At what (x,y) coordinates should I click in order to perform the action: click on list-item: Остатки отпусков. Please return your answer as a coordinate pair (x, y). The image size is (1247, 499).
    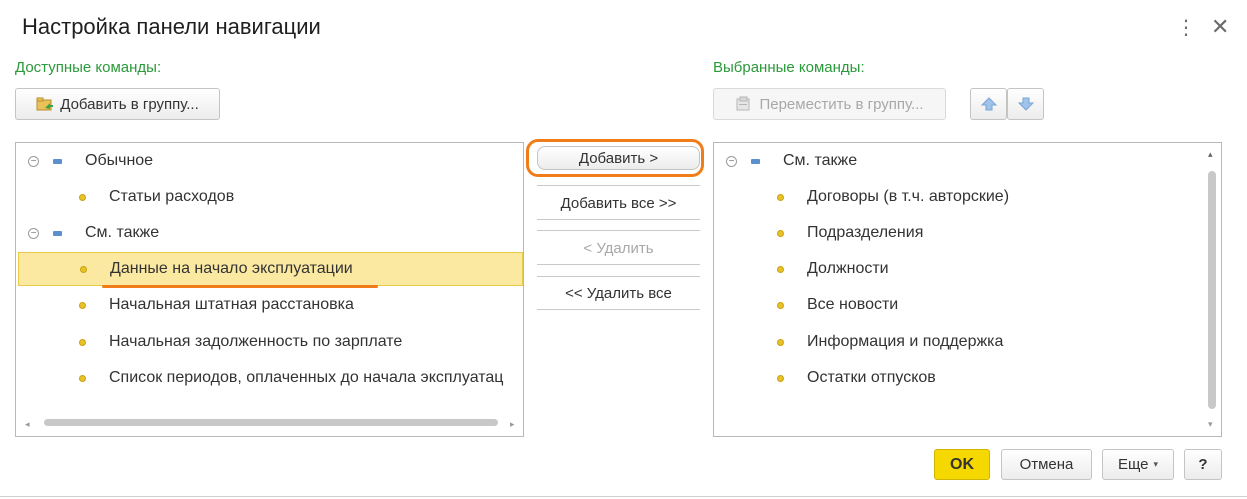
    Looking at the image, I should click on (967, 378).